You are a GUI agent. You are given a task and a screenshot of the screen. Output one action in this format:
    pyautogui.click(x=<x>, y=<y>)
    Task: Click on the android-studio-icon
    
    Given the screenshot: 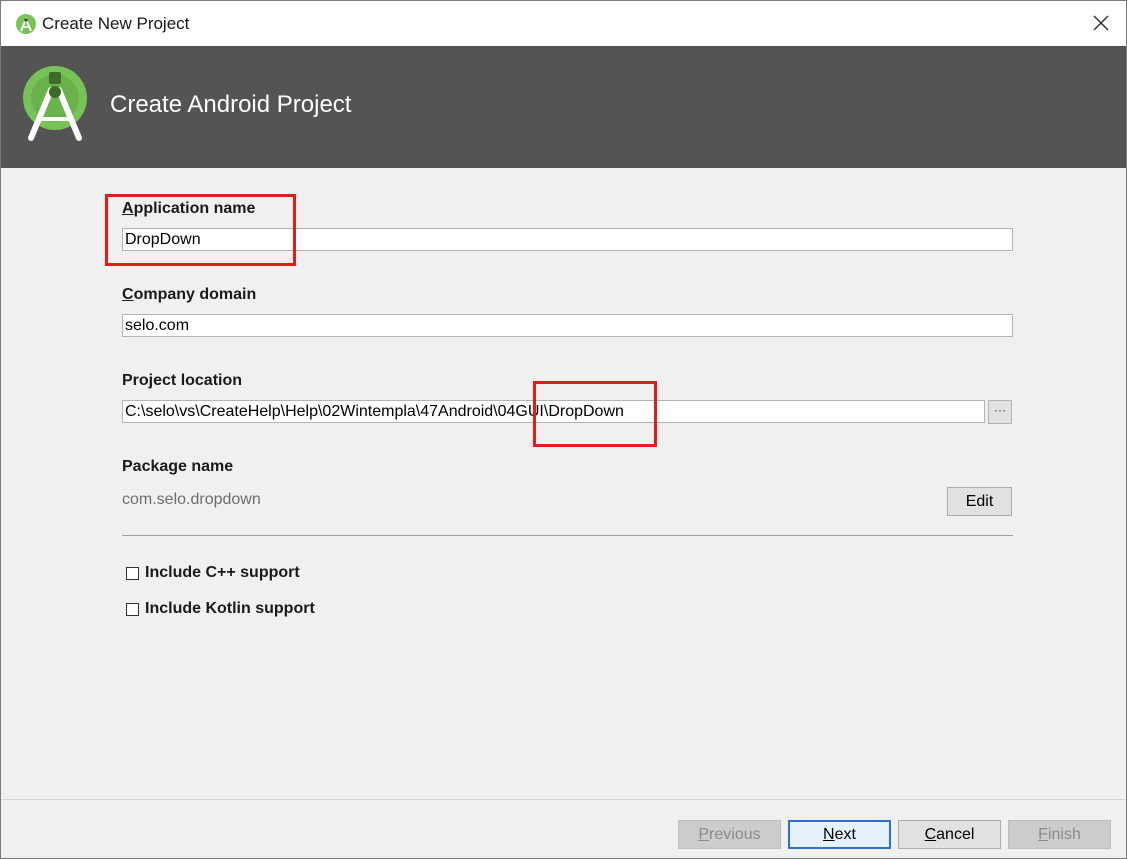 What is the action you would take?
    pyautogui.click(x=26, y=24)
    